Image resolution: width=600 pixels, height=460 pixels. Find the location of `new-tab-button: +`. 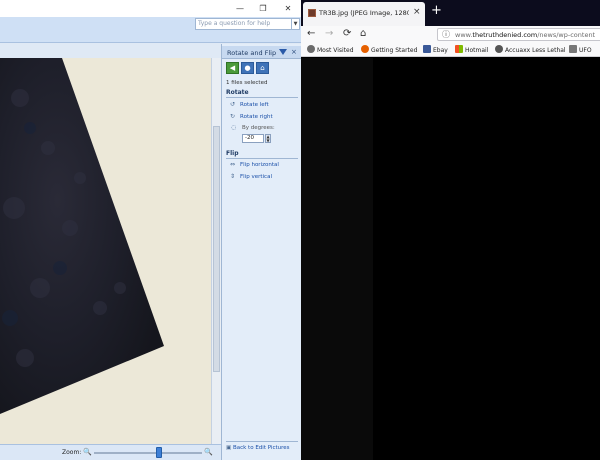

new-tab-button: + is located at coordinates (436, 11).